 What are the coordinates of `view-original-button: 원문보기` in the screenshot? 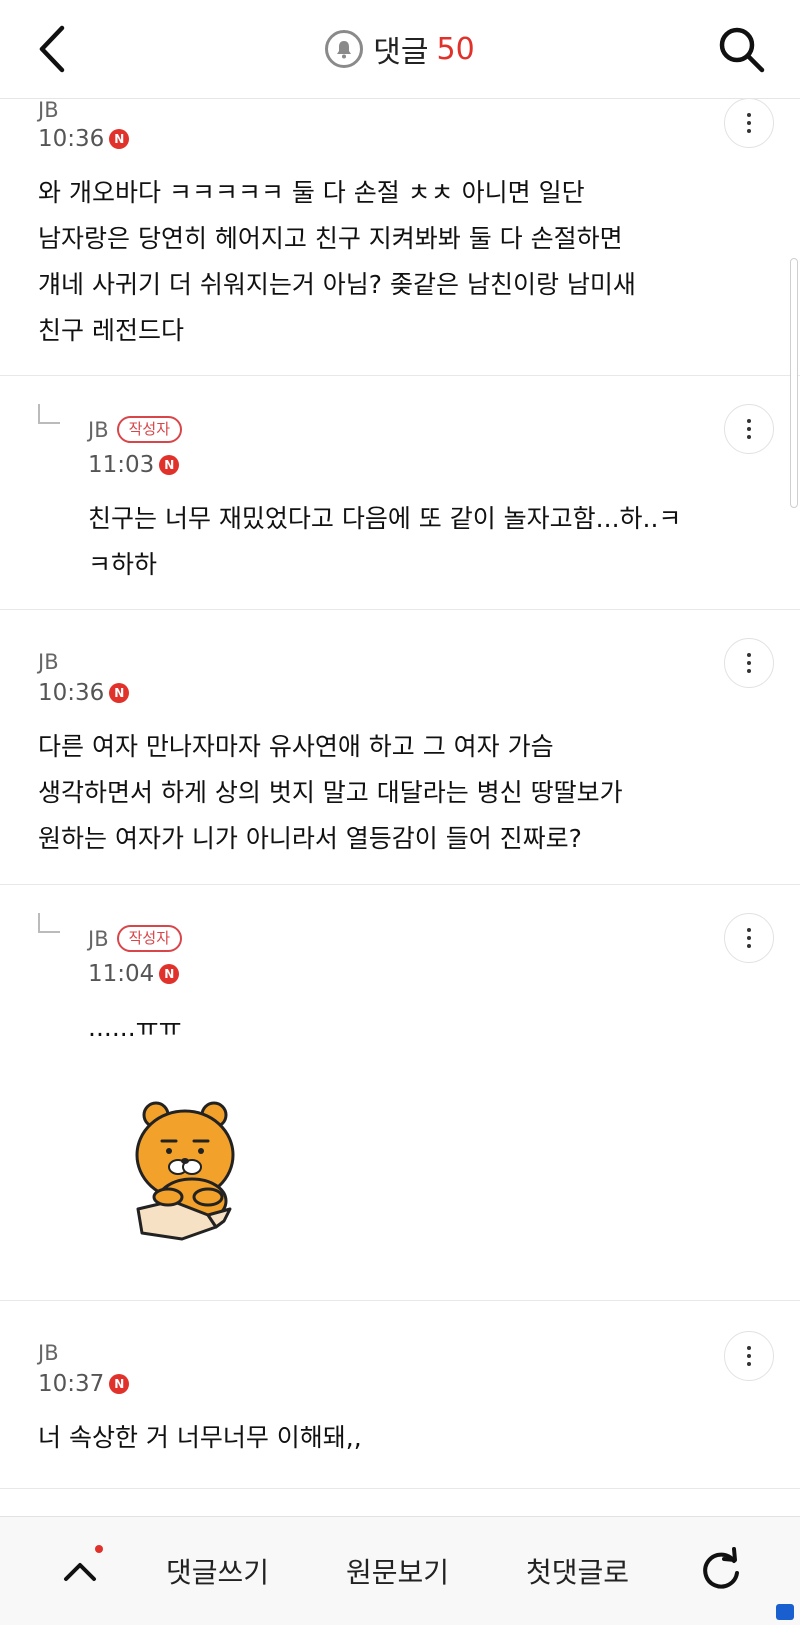 It's located at (397, 1571).